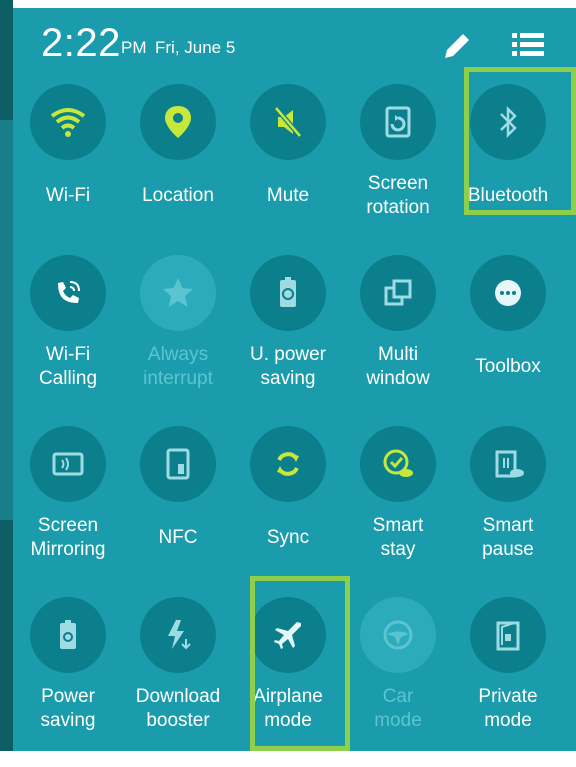 The image size is (576, 767). I want to click on nfc-icon, so click(178, 464).